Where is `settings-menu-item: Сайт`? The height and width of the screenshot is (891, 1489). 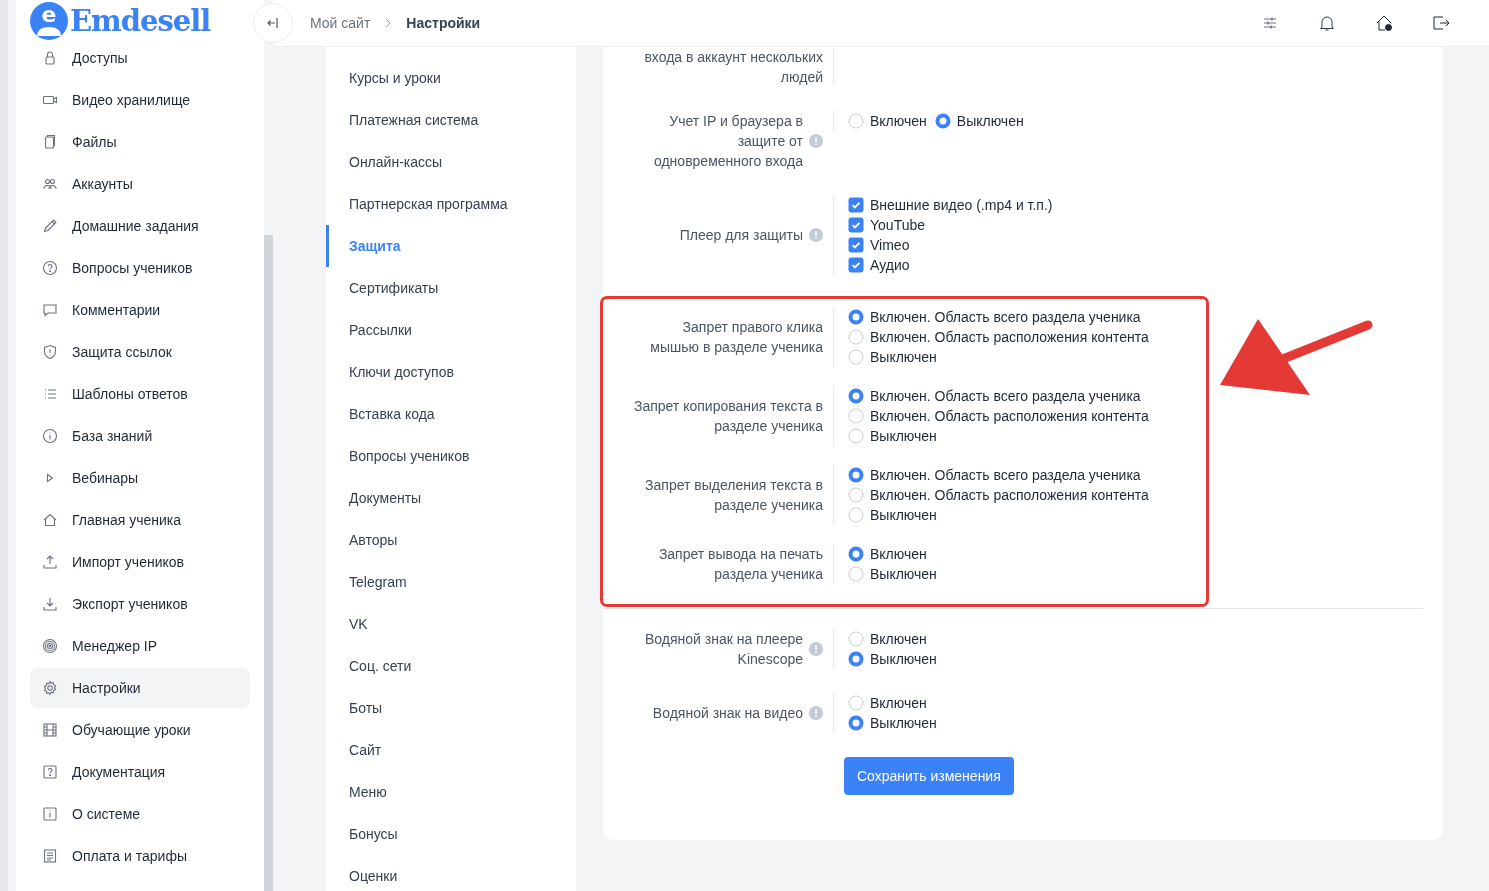
settings-menu-item: Сайт is located at coordinates (451, 750).